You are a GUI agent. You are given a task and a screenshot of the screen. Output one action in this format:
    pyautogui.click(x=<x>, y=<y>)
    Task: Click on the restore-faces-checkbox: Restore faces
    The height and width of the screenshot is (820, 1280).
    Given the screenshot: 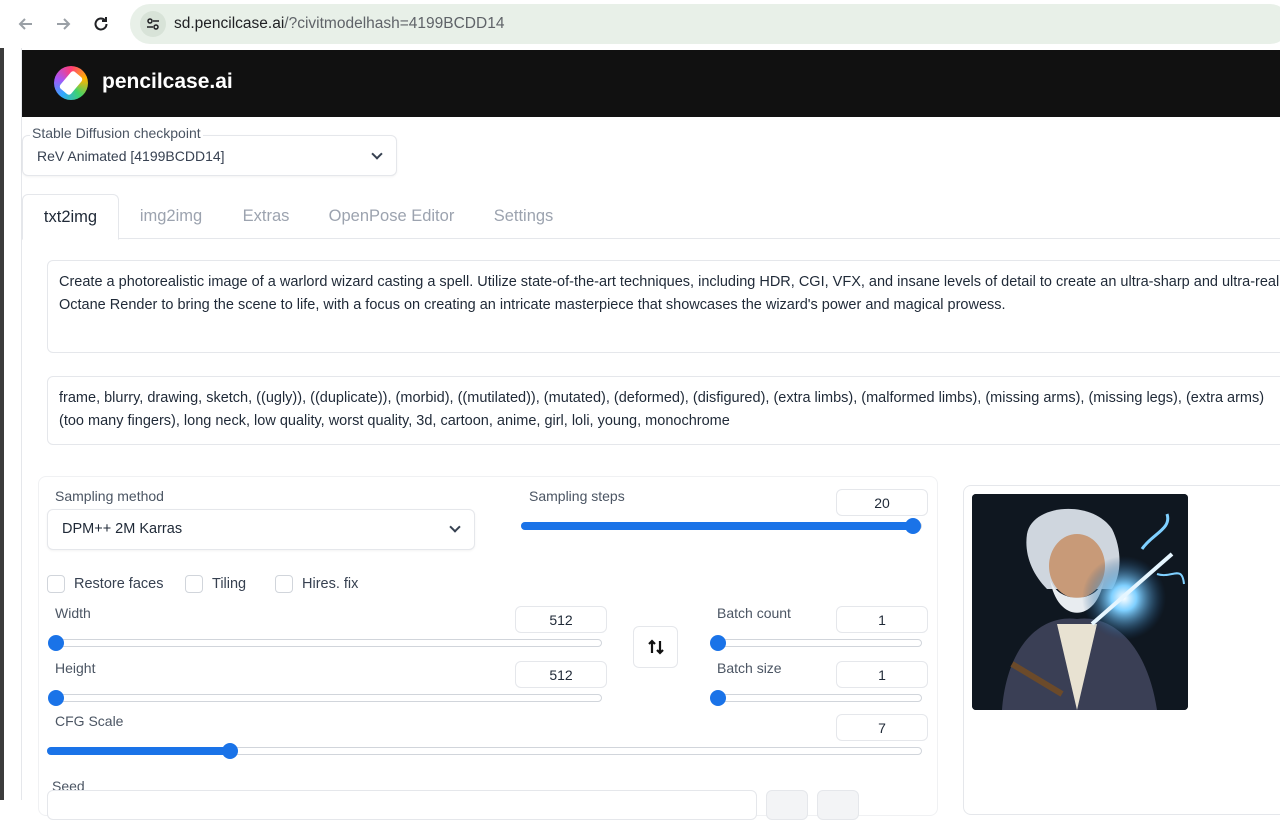 What is the action you would take?
    pyautogui.click(x=105, y=584)
    